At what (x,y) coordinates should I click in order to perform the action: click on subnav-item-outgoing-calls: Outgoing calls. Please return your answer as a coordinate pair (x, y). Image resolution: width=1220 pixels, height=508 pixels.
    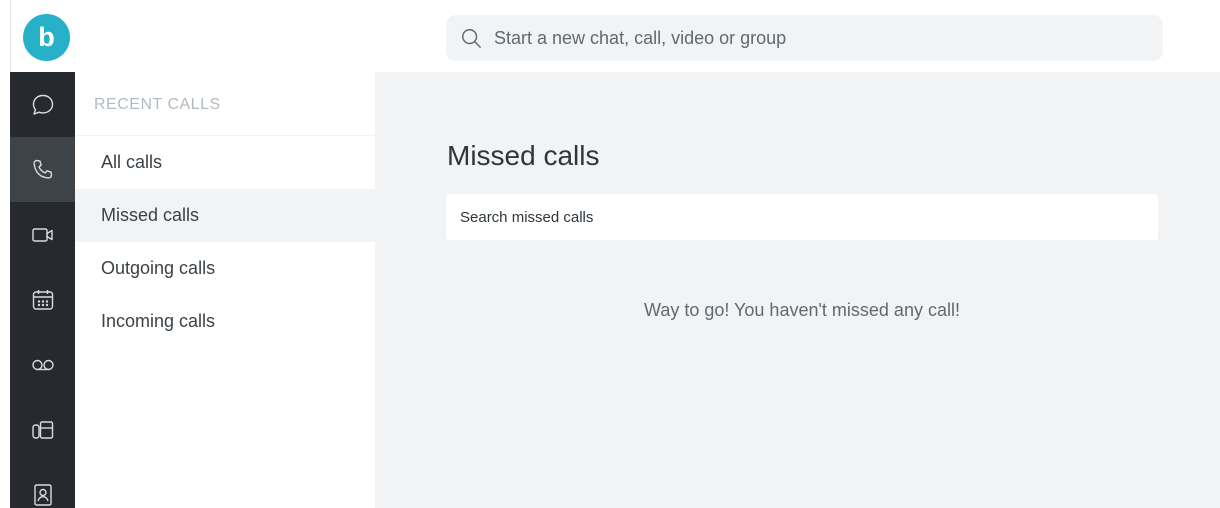
    Looking at the image, I should click on (225, 268).